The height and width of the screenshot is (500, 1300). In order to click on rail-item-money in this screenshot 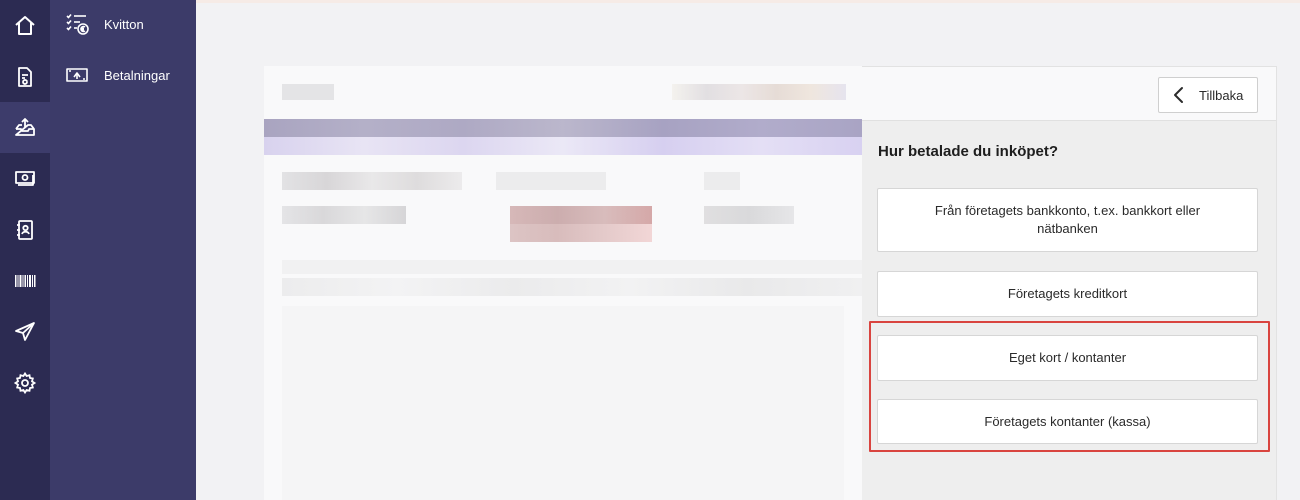, I will do `click(25, 178)`.